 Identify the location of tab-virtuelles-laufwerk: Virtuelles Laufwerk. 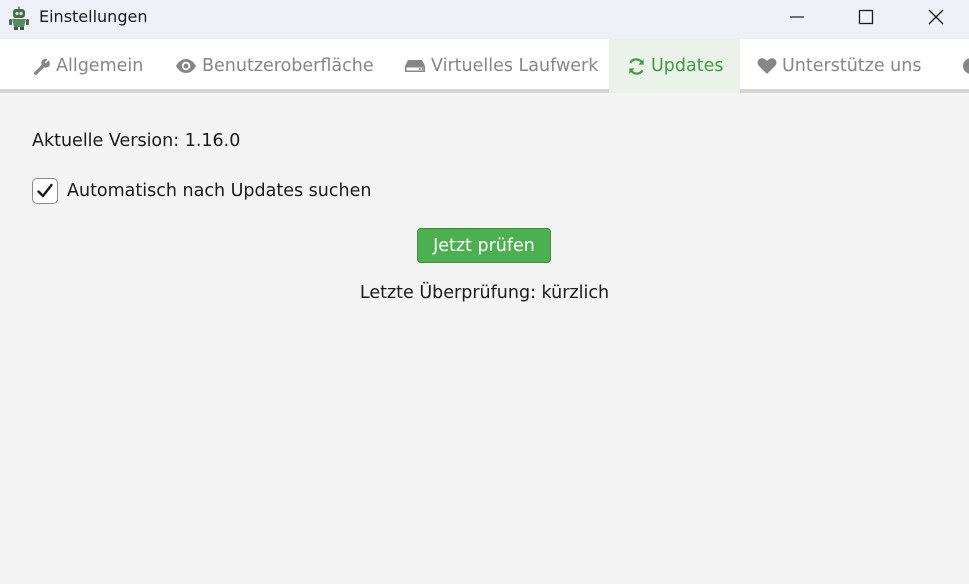
(501, 66).